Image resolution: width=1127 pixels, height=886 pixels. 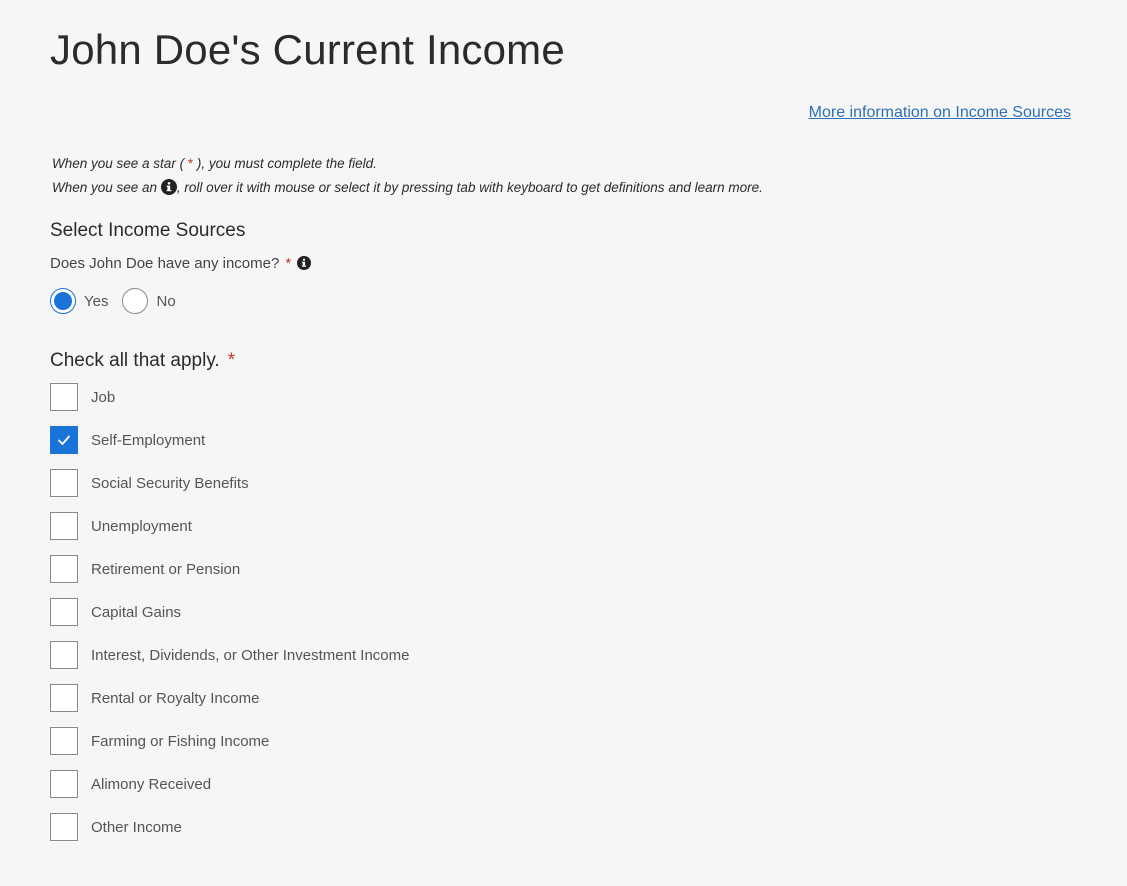 What do you see at coordinates (120, 301) in the screenshot?
I see `has-income-radio-group: Yes No` at bounding box center [120, 301].